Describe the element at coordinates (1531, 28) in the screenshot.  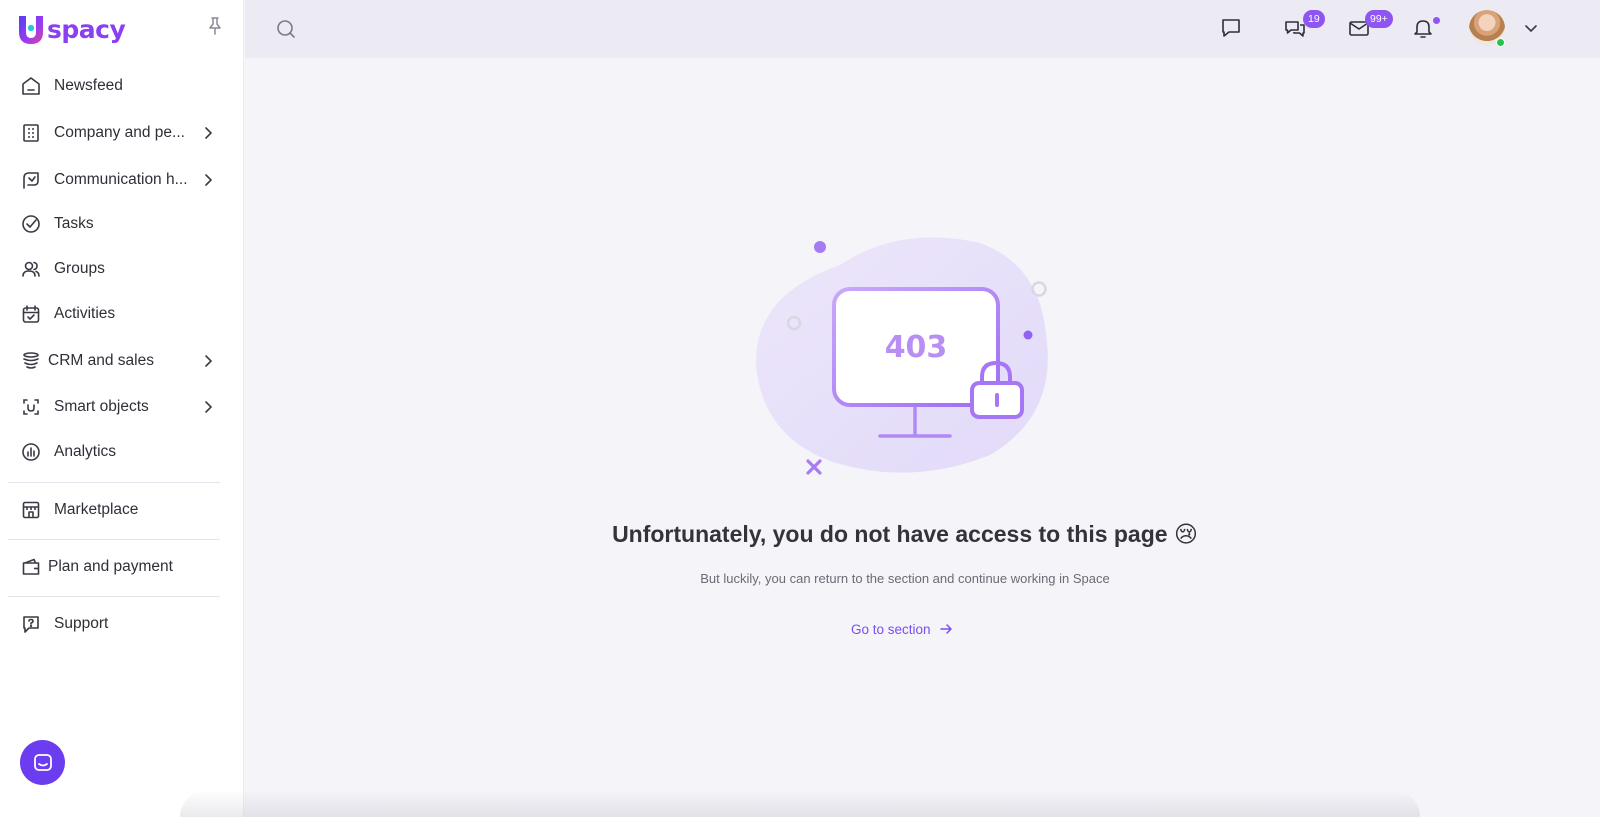
I see `chevron-down-icon` at that location.